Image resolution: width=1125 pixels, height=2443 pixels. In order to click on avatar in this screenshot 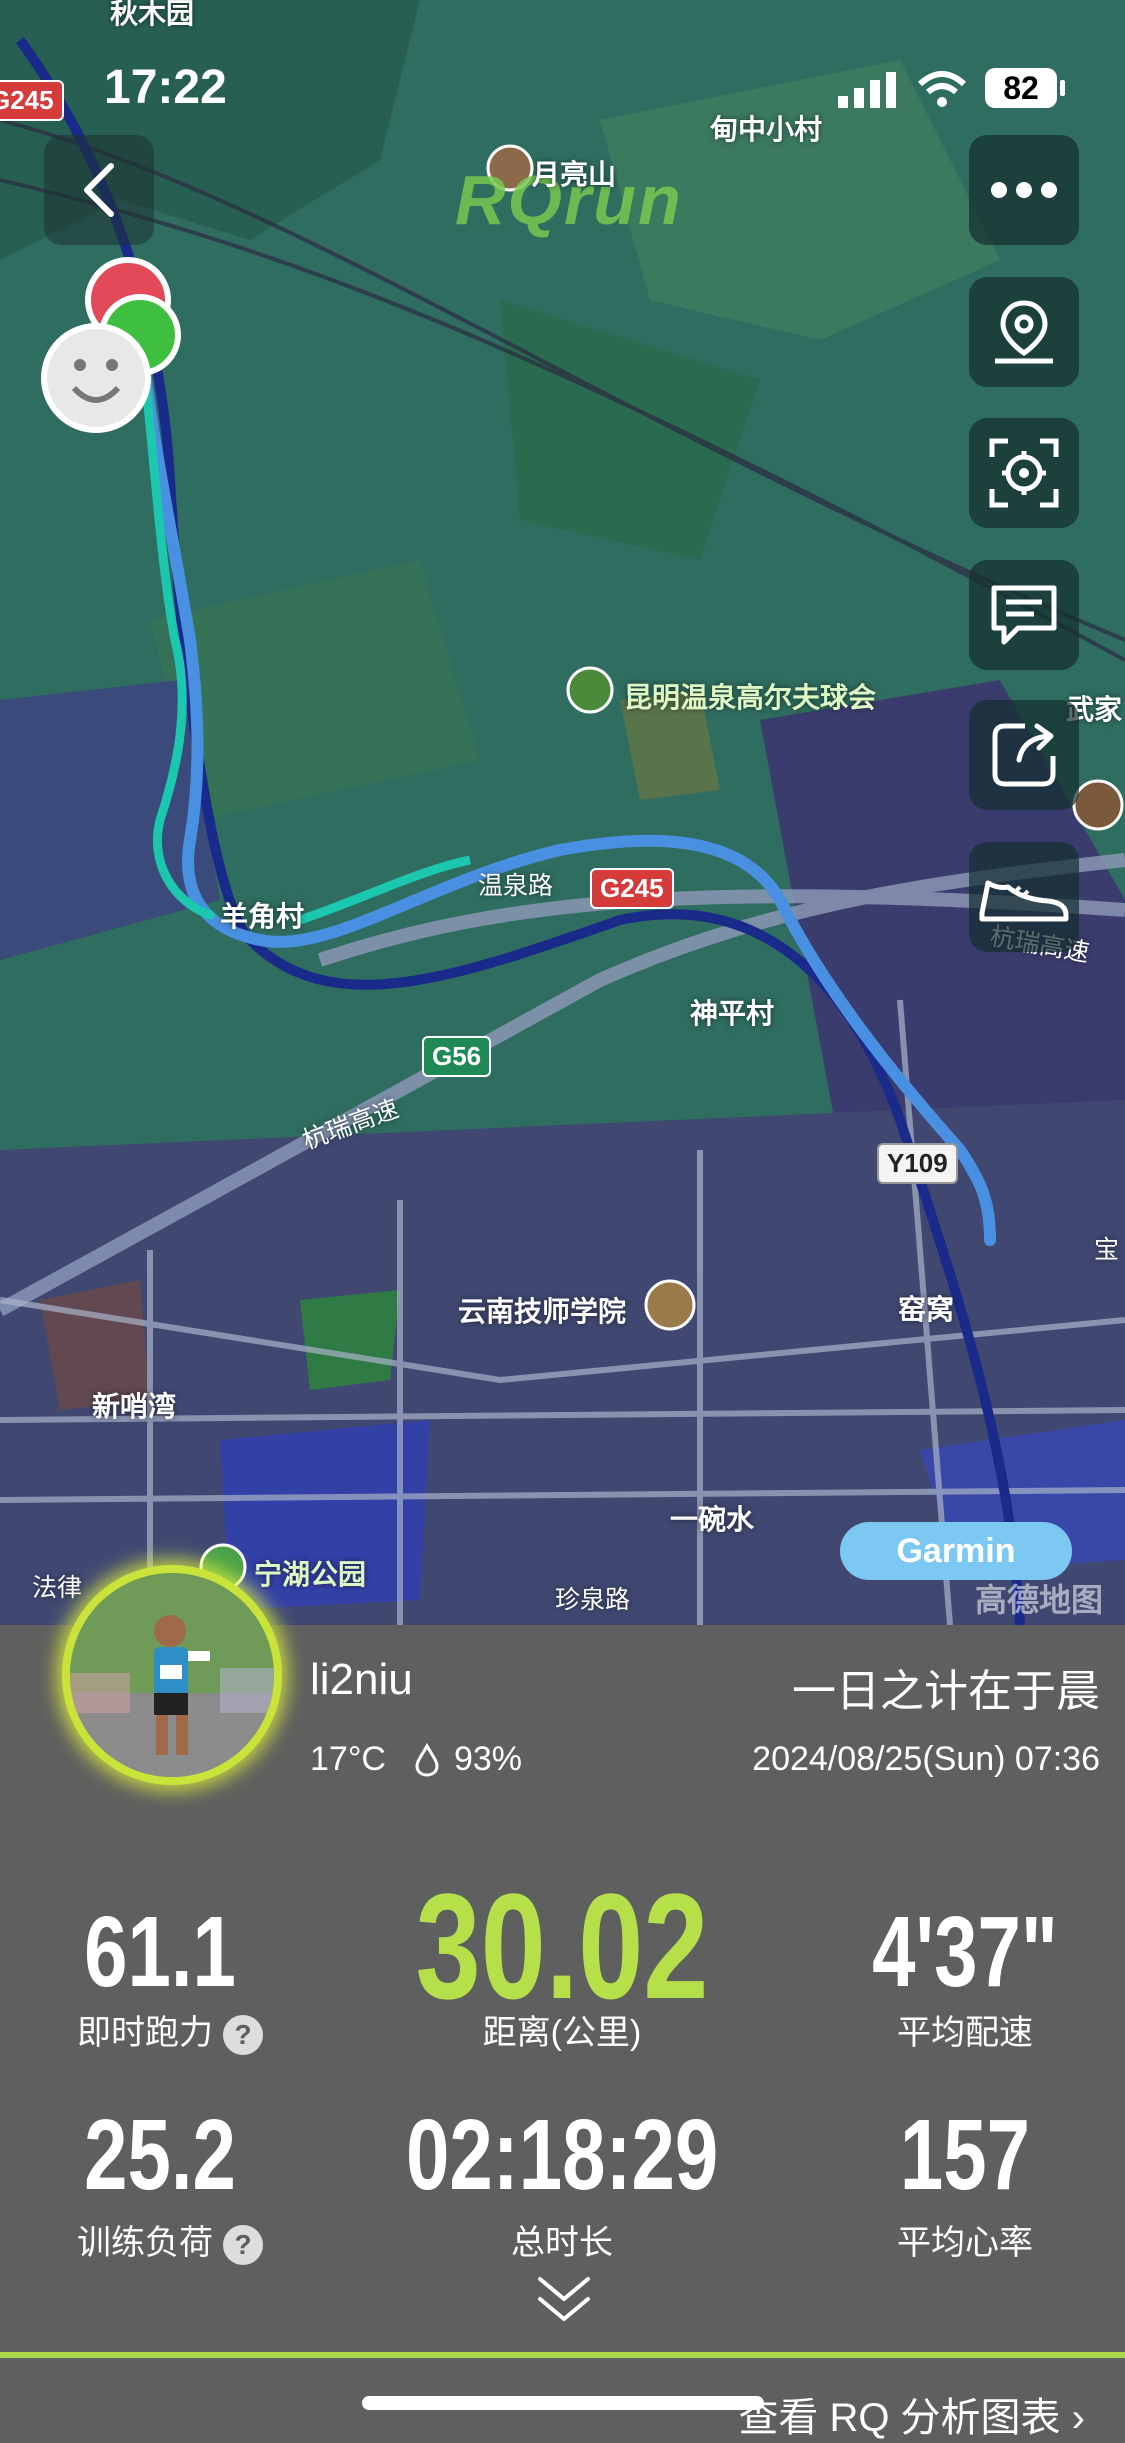, I will do `click(172, 1675)`.